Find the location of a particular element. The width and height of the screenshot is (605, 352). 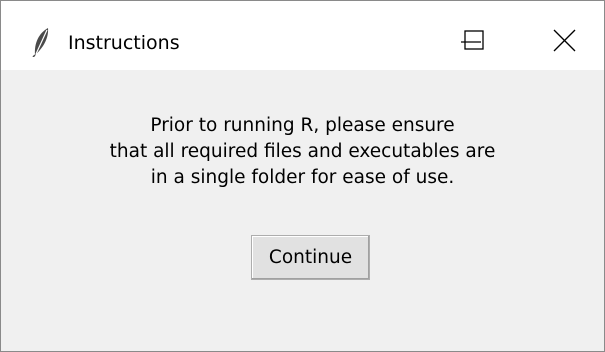

close-icon is located at coordinates (564, 40).